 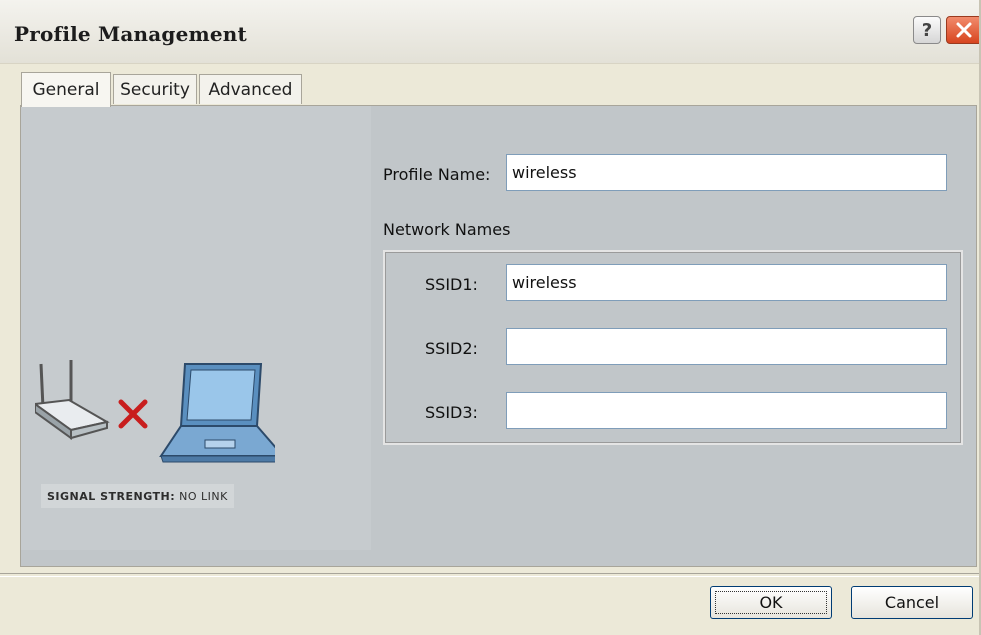 What do you see at coordinates (203, 496) in the screenshot?
I see `signal-strength-value: NO LINK` at bounding box center [203, 496].